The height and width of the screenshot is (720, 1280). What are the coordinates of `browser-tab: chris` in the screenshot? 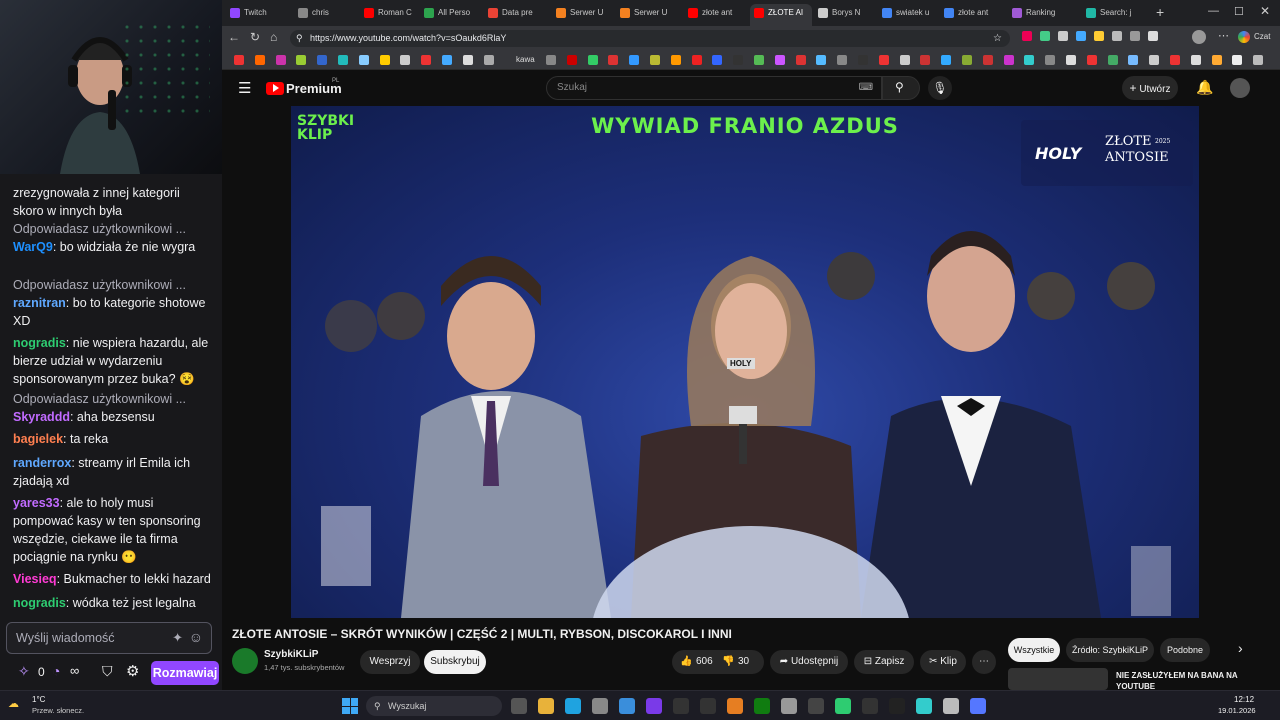 It's located at (325, 15).